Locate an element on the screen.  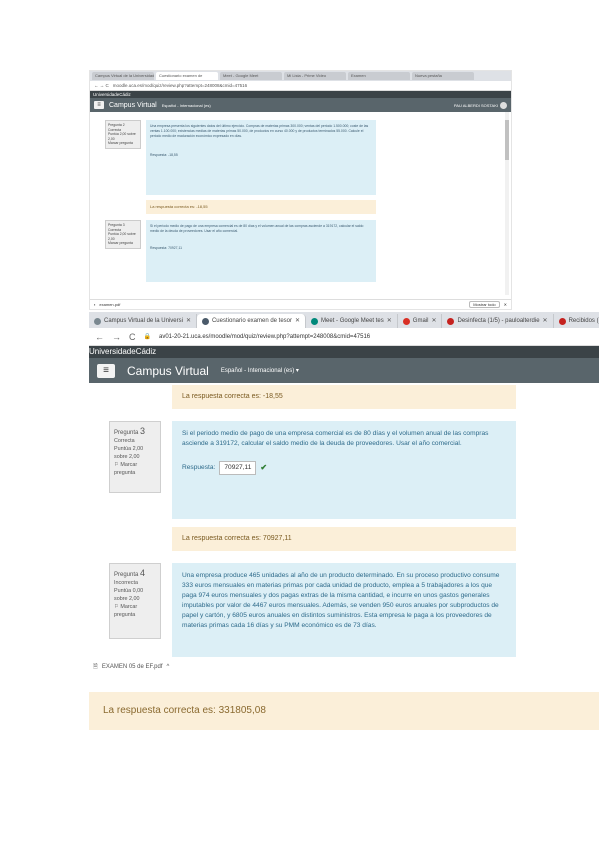
download-bar: 🗎 EXAMEN 05 de EF.pdf ^ is located at coordinates (344, 667).